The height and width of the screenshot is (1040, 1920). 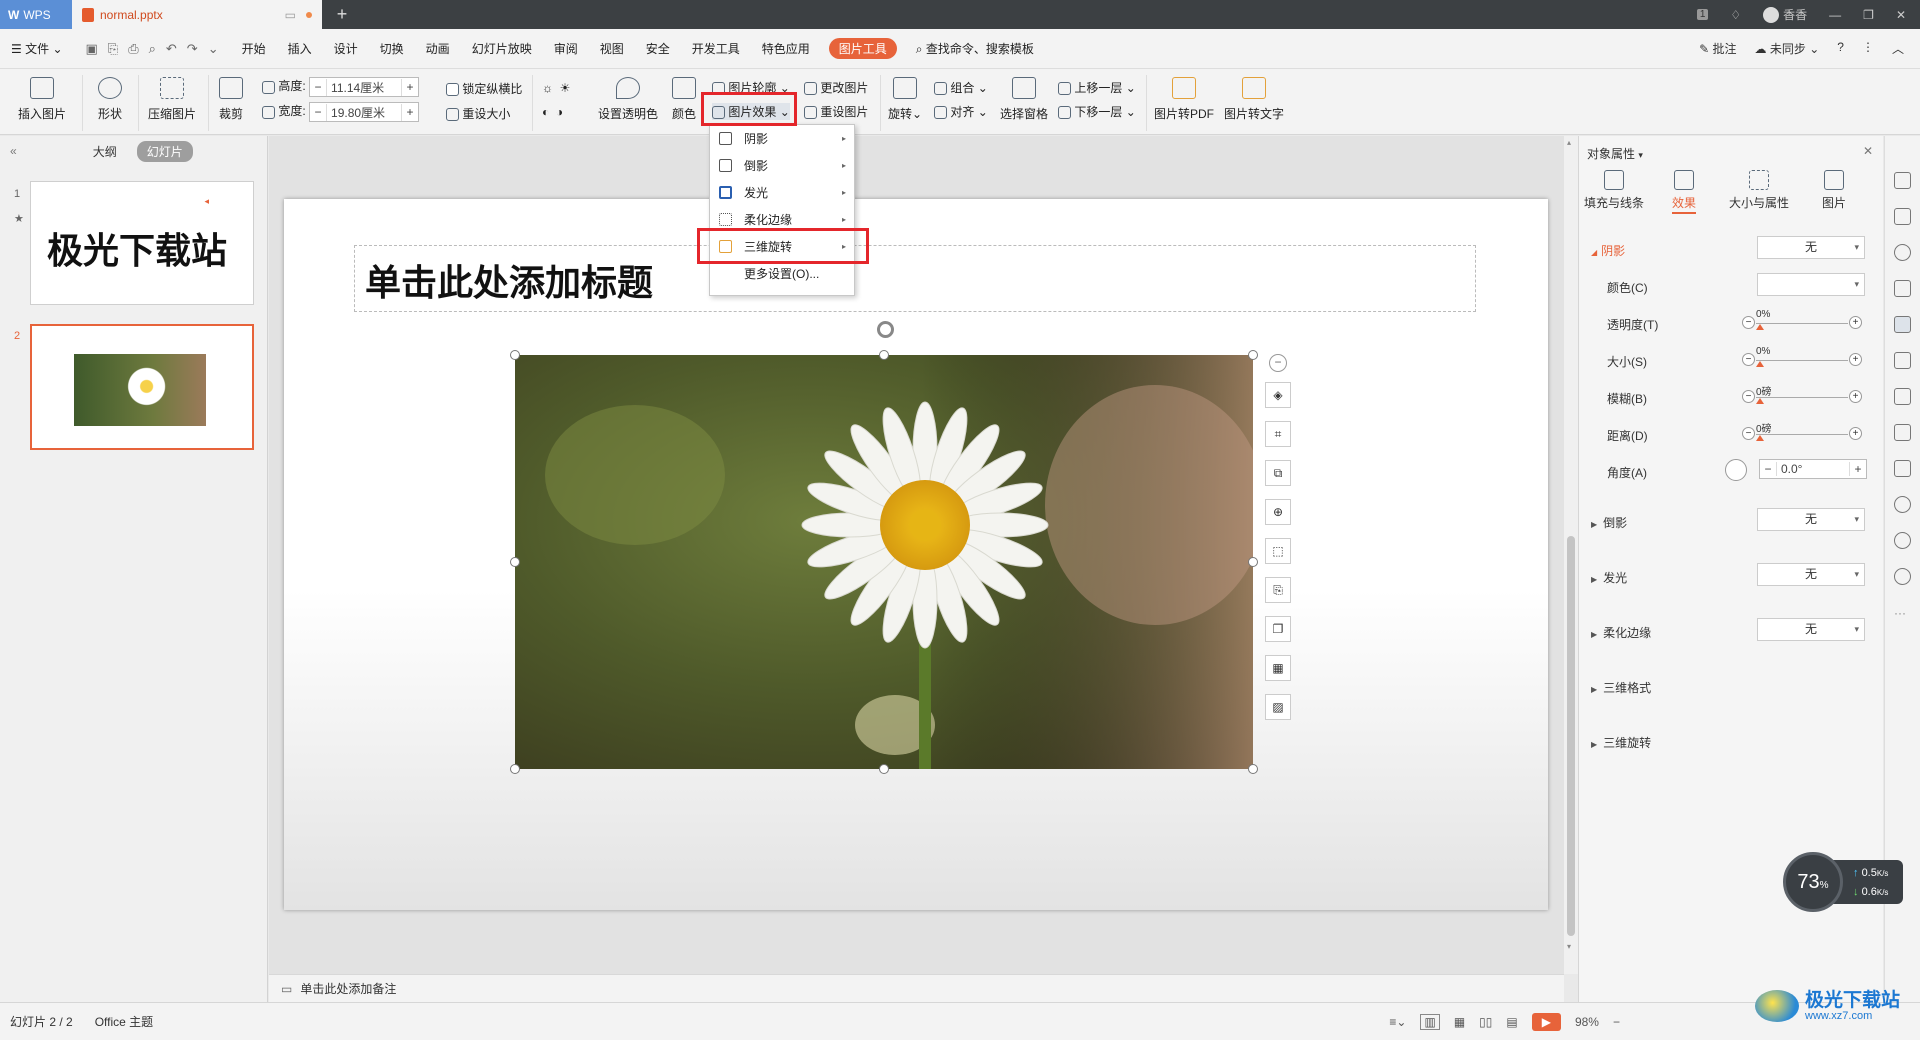 I want to click on scroll-down-icon: ▾, so click(x=1569, y=946).